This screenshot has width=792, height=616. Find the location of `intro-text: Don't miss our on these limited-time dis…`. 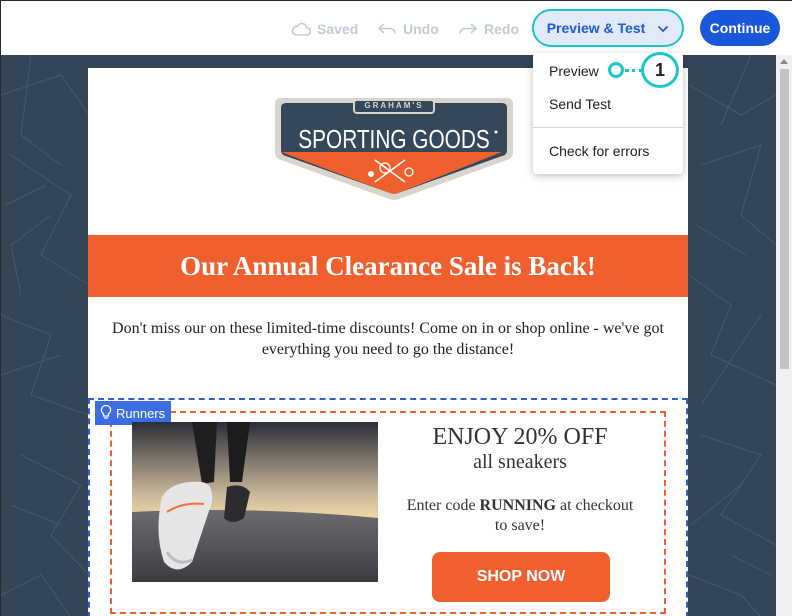

intro-text: Don't miss our on these limited-time dis… is located at coordinates (388, 339).